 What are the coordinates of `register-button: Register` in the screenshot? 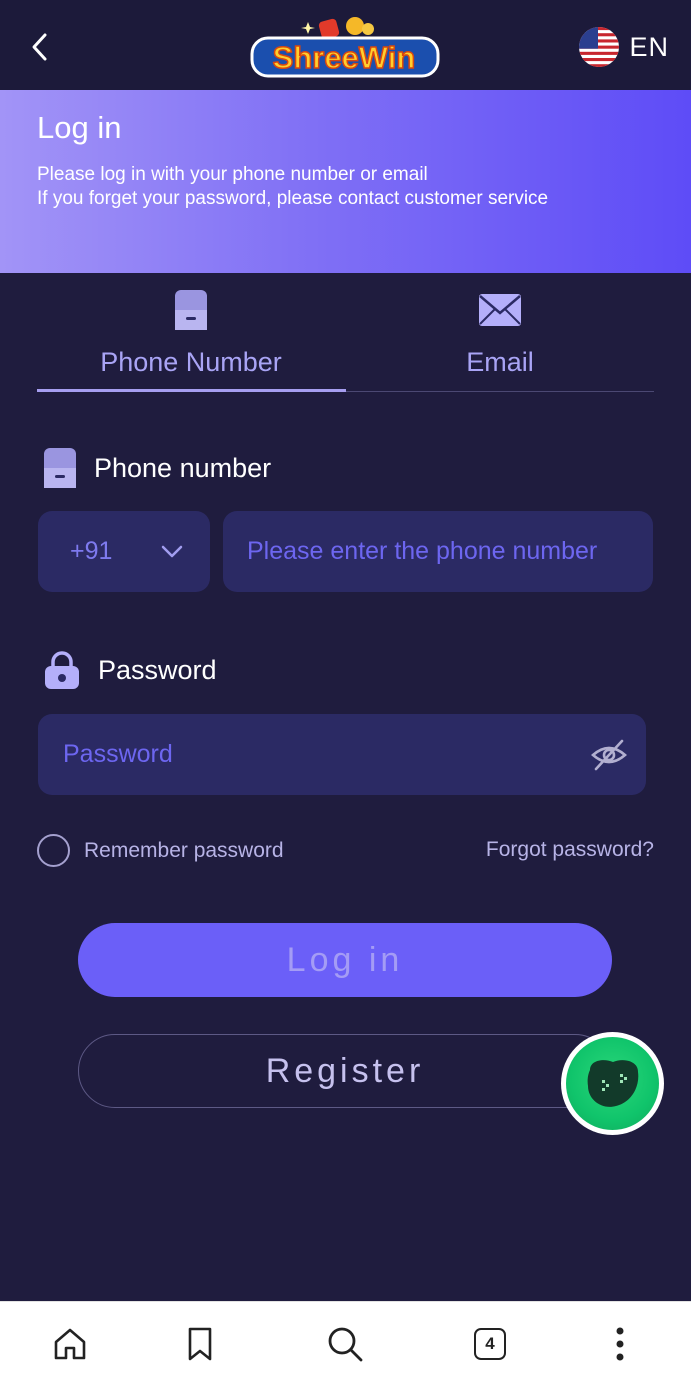 It's located at (345, 1071).